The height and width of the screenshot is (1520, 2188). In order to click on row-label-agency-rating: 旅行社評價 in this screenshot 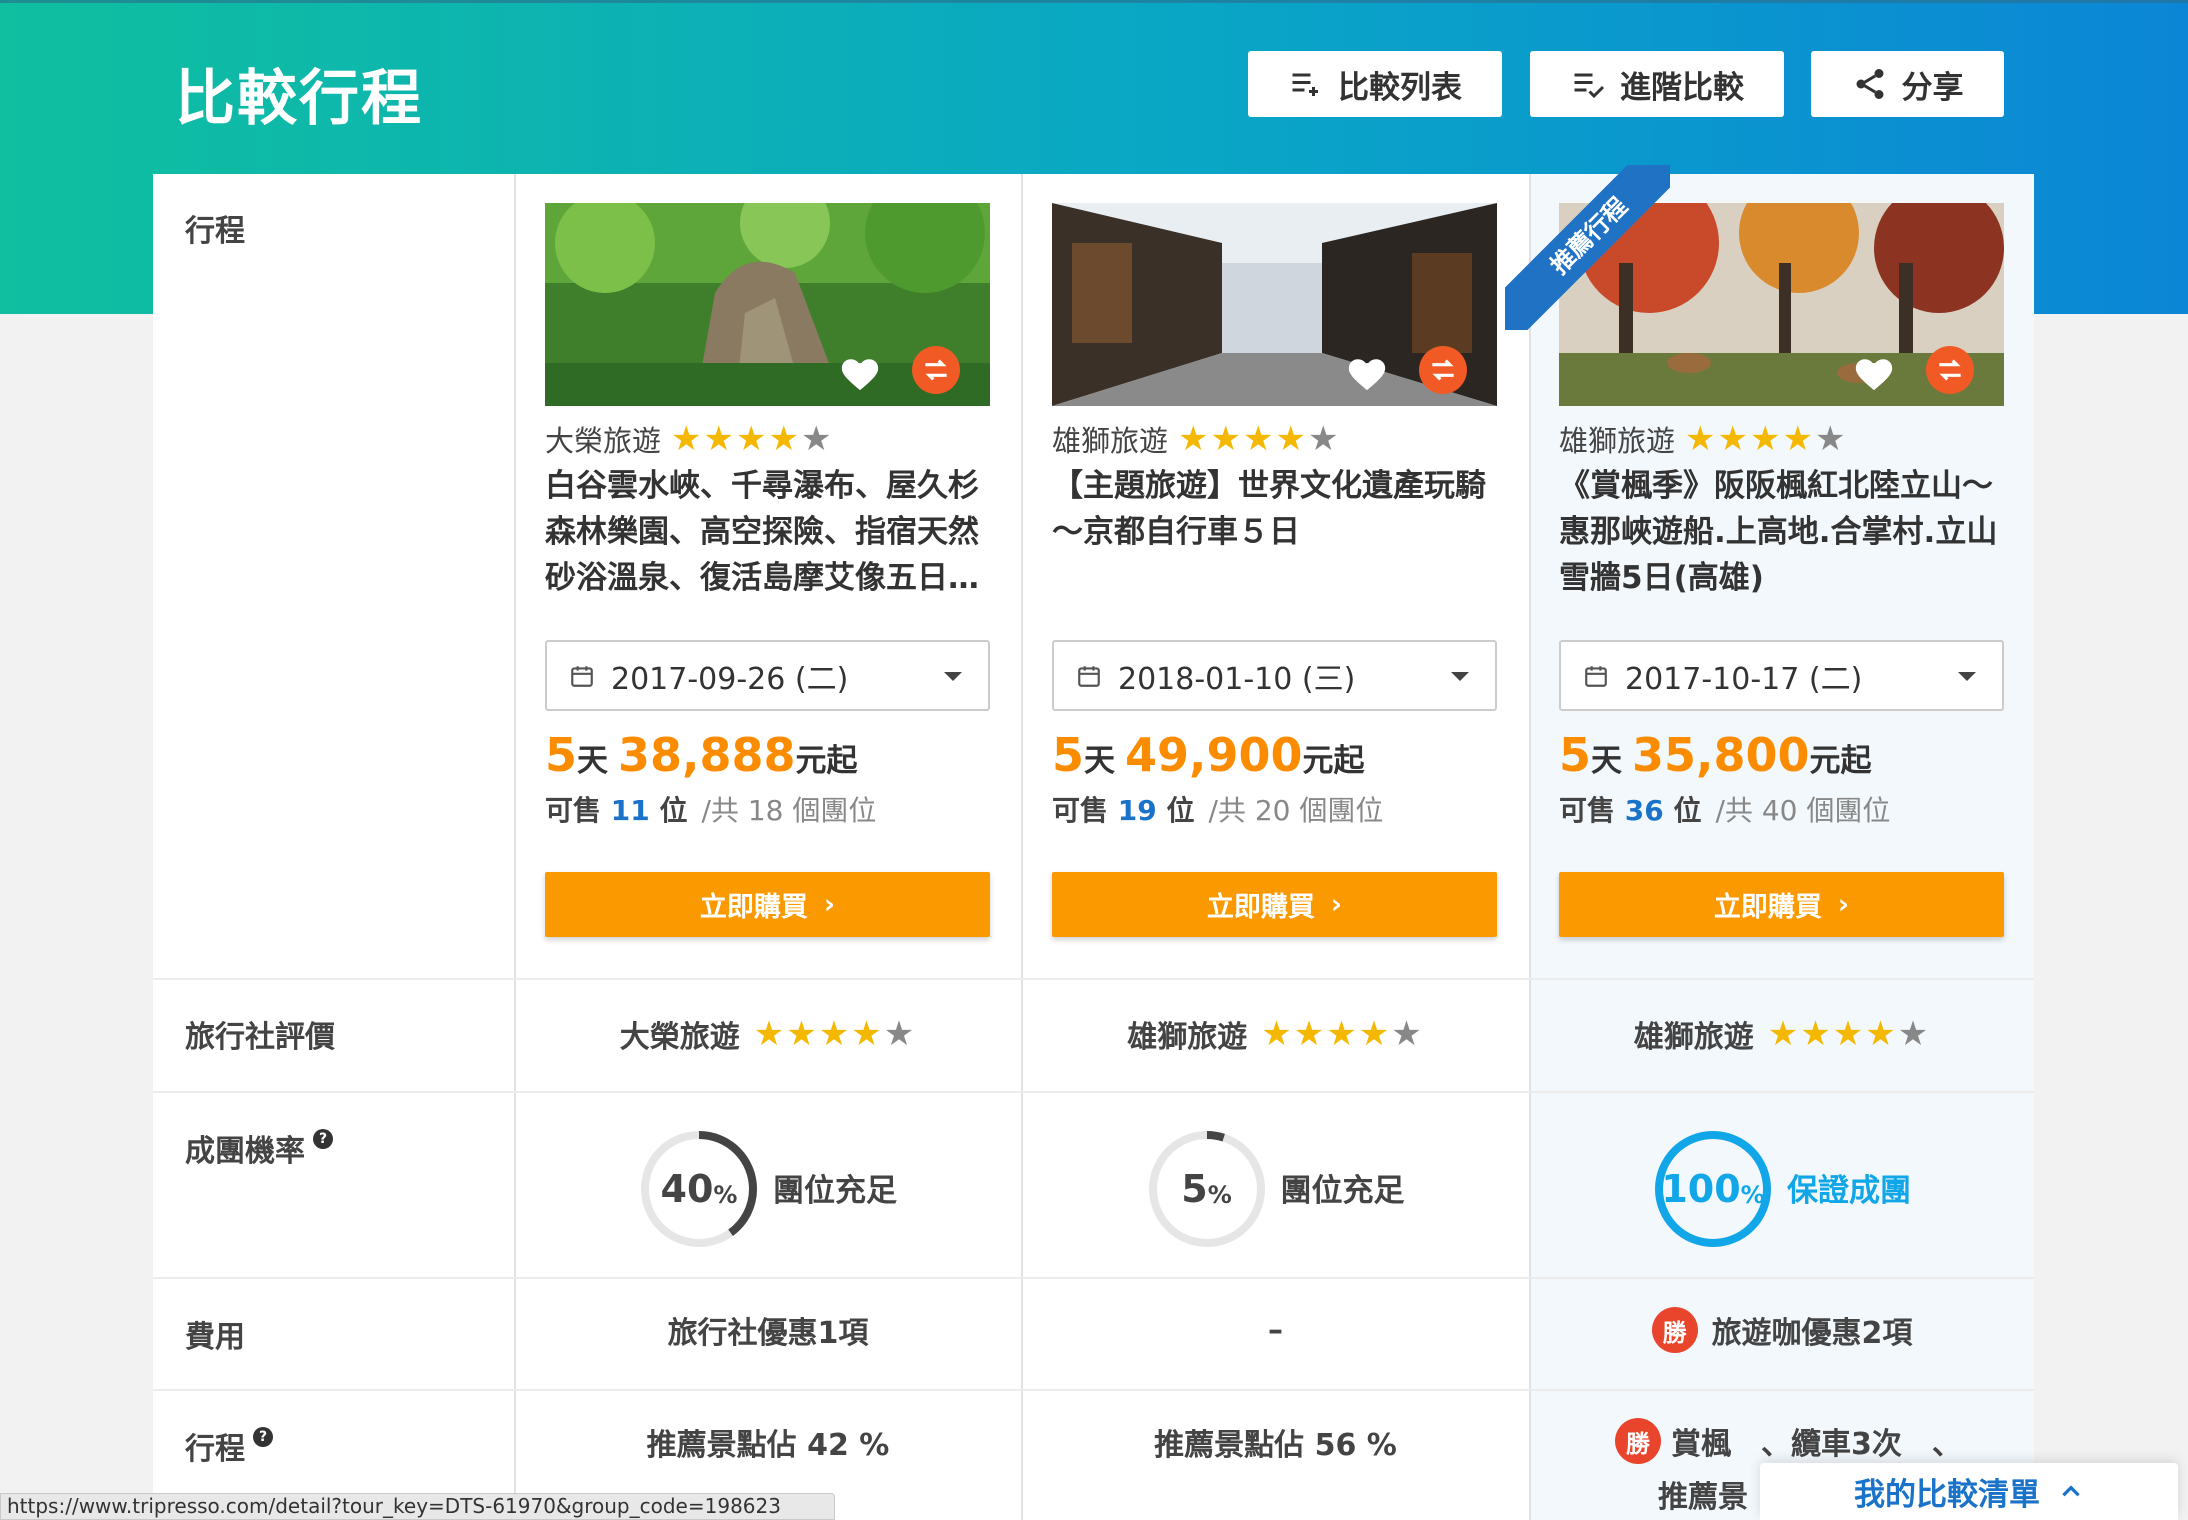, I will do `click(260, 1037)`.